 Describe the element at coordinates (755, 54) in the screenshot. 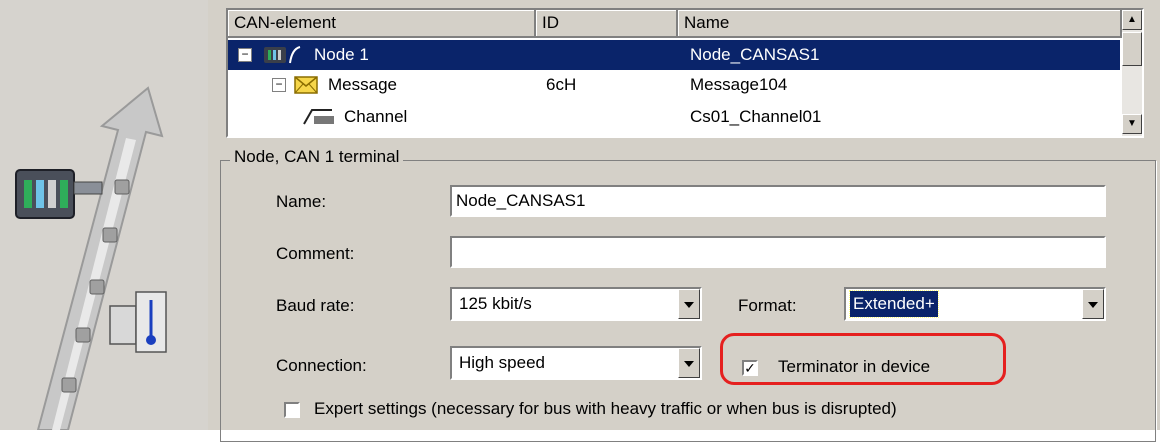

I see `tree-row-name: Node_CANSAS1` at that location.